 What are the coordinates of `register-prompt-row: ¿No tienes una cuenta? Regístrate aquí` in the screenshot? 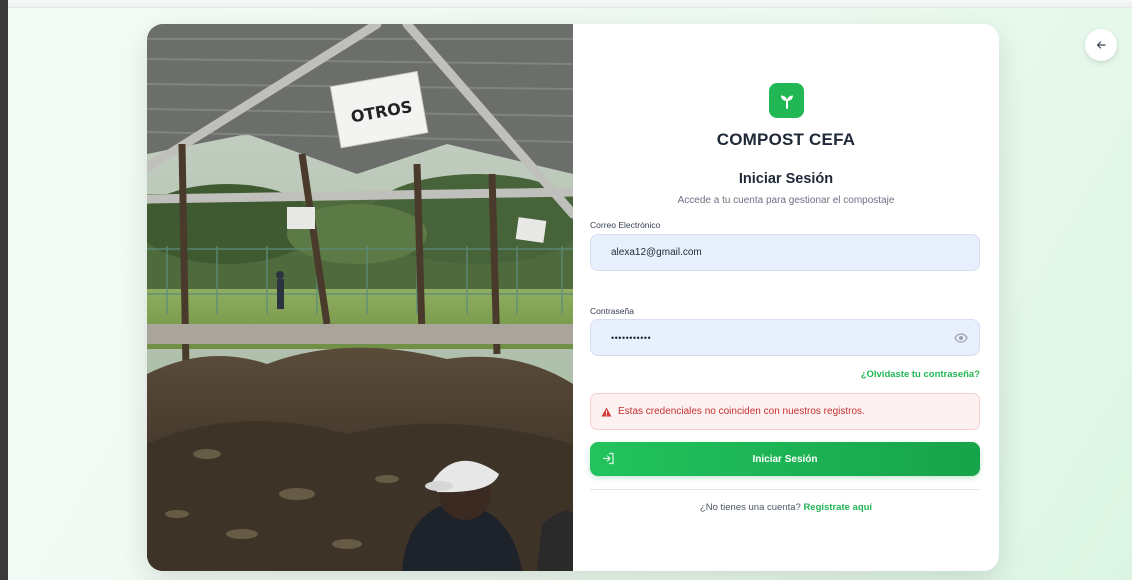 It's located at (786, 507).